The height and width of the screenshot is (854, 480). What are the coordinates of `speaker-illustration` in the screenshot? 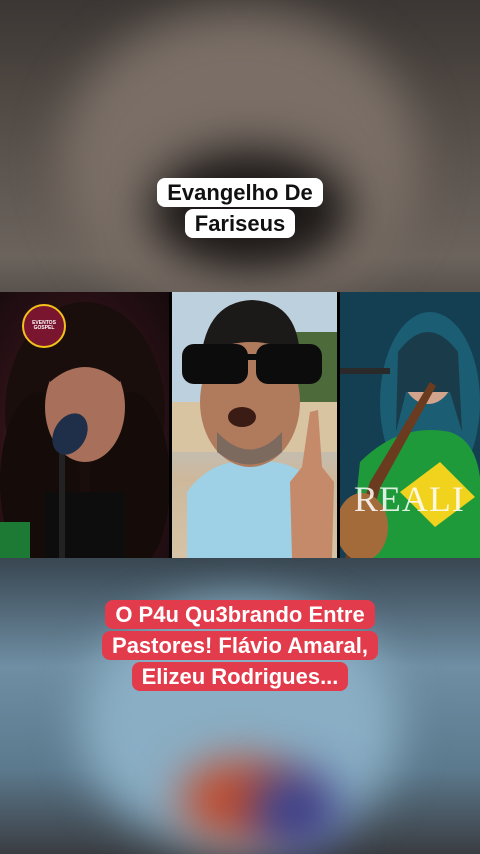 It's located at (254, 425).